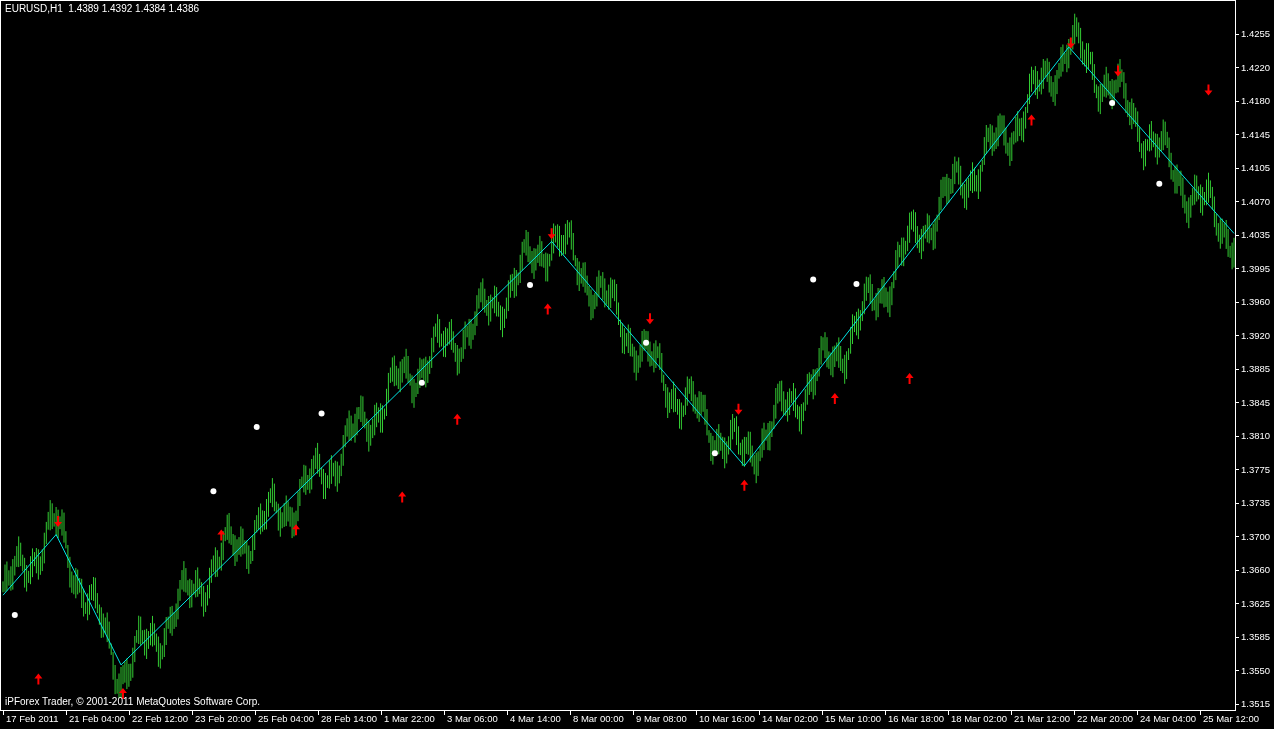 The height and width of the screenshot is (729, 1274). What do you see at coordinates (1256, 101) in the screenshot?
I see `price-axis-label: 1.4180` at bounding box center [1256, 101].